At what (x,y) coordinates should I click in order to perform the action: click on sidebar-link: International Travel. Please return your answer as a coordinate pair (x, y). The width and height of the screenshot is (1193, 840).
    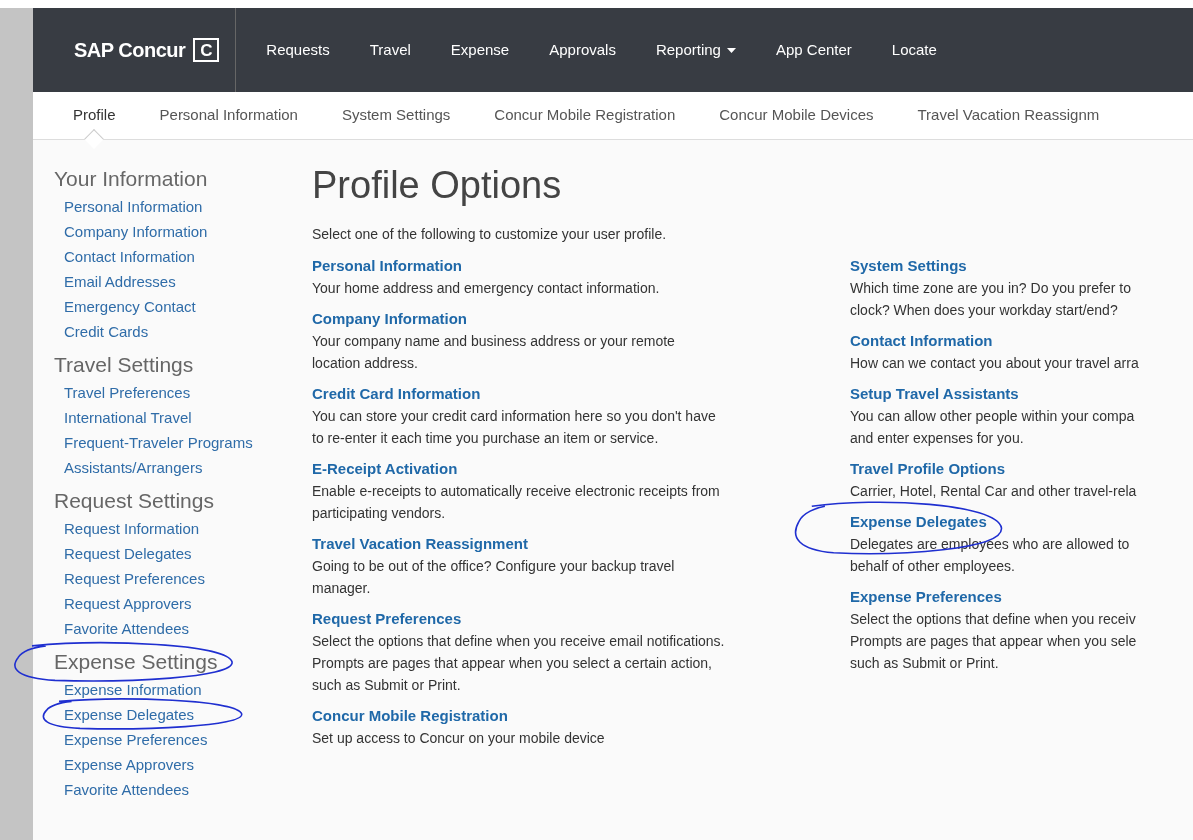
    Looking at the image, I should click on (128, 417).